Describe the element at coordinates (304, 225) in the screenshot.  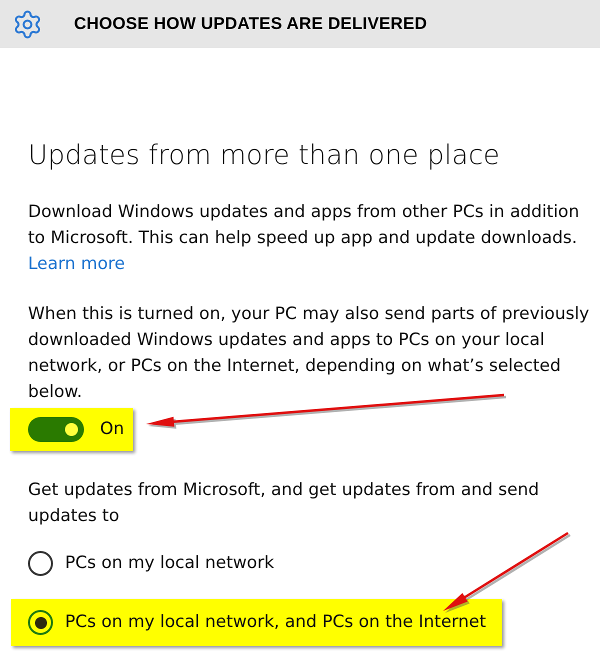
I see `description-text: Download Windows updates and apps from other PCs in addition to Microsoft. This can help speed up app and update downloads.` at that location.